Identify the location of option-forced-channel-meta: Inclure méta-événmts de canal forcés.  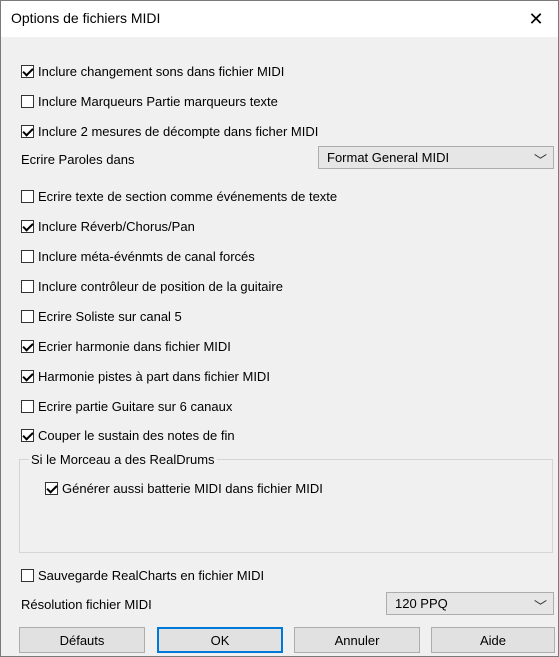
(138, 256).